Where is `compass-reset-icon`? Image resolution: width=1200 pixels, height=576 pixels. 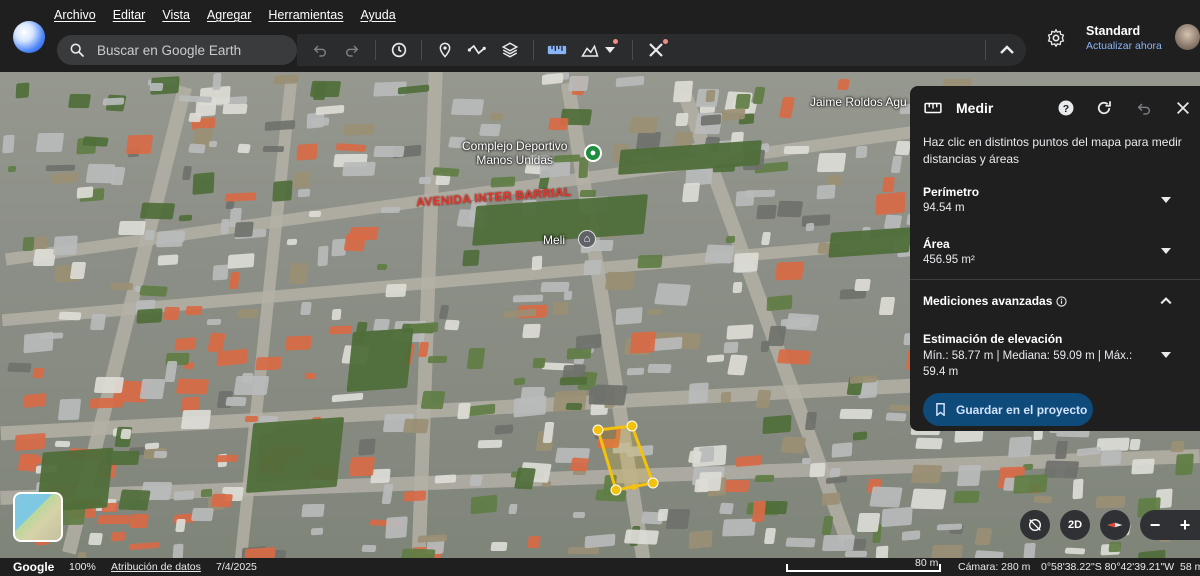
compass-reset-icon is located at coordinates (1035, 525).